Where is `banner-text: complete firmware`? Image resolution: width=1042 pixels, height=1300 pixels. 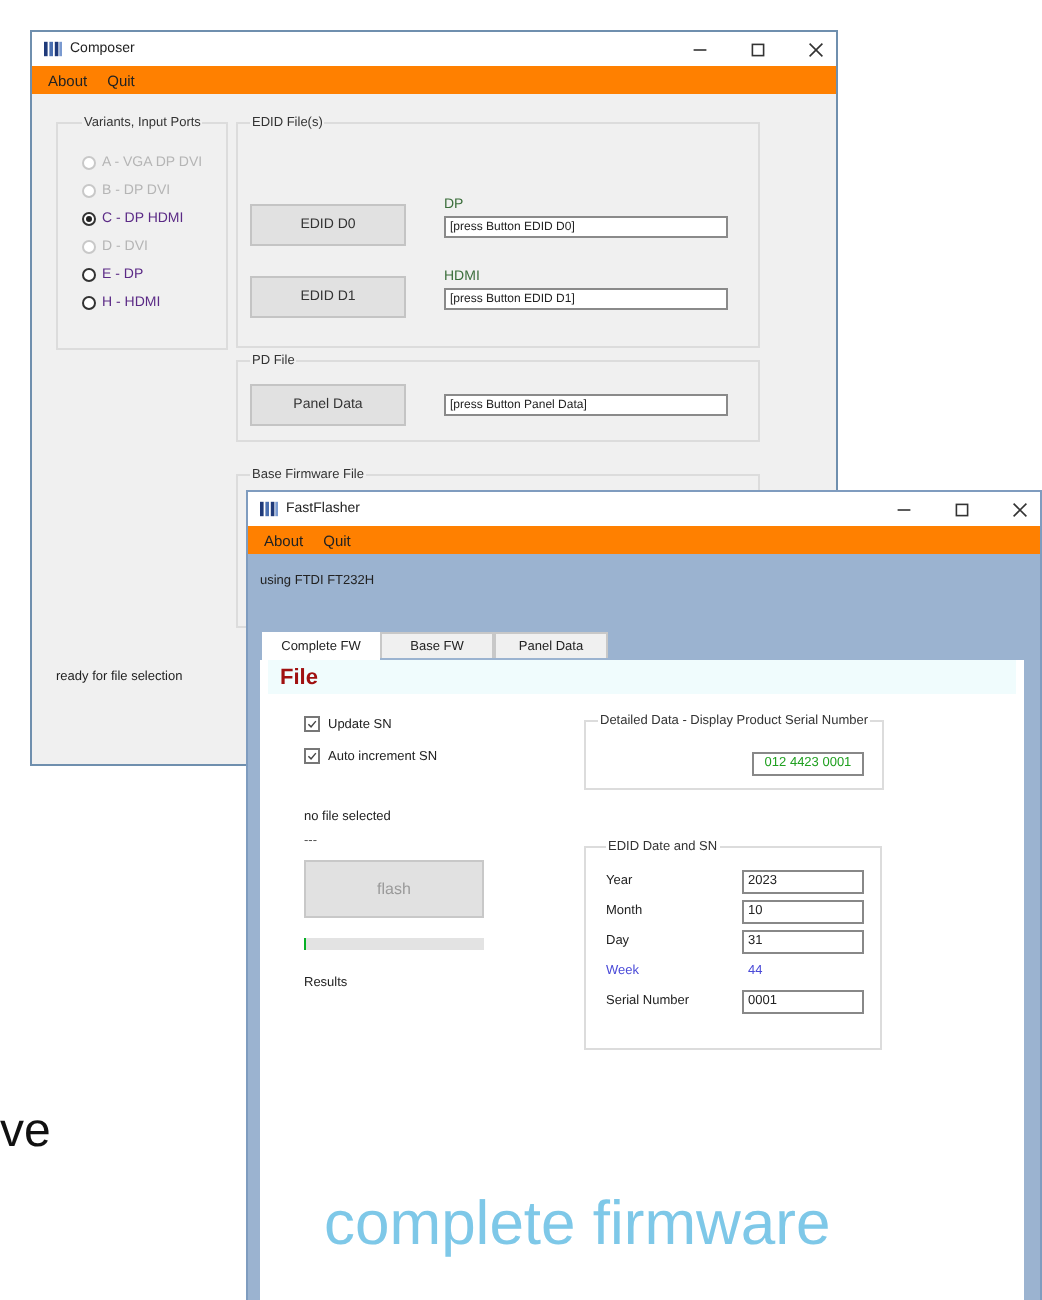 banner-text: complete firmware is located at coordinates (577, 1224).